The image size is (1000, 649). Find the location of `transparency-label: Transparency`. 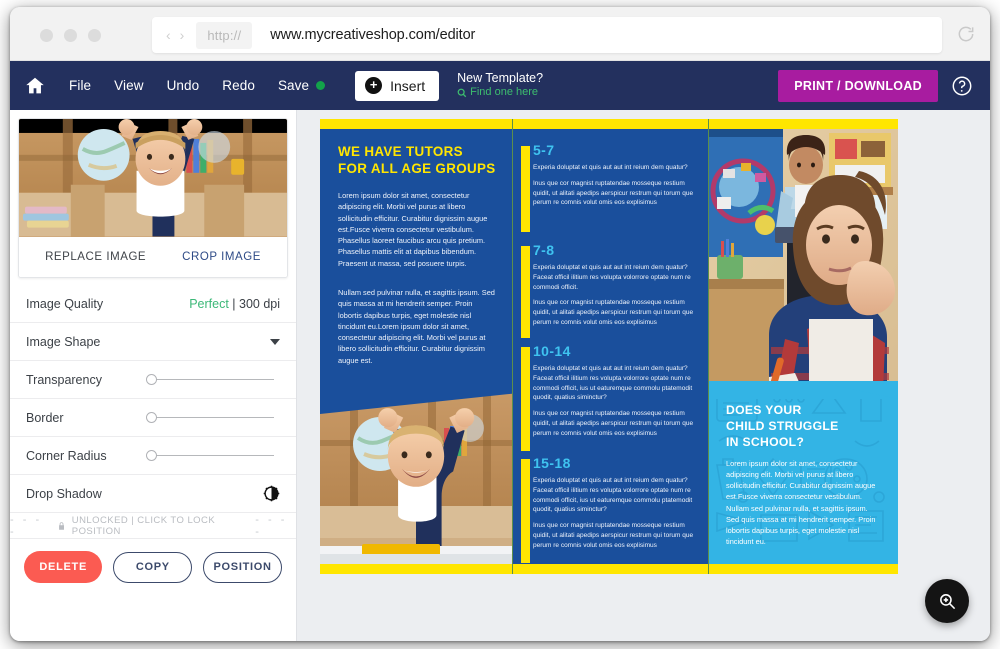

transparency-label: Transparency is located at coordinates (64, 379).